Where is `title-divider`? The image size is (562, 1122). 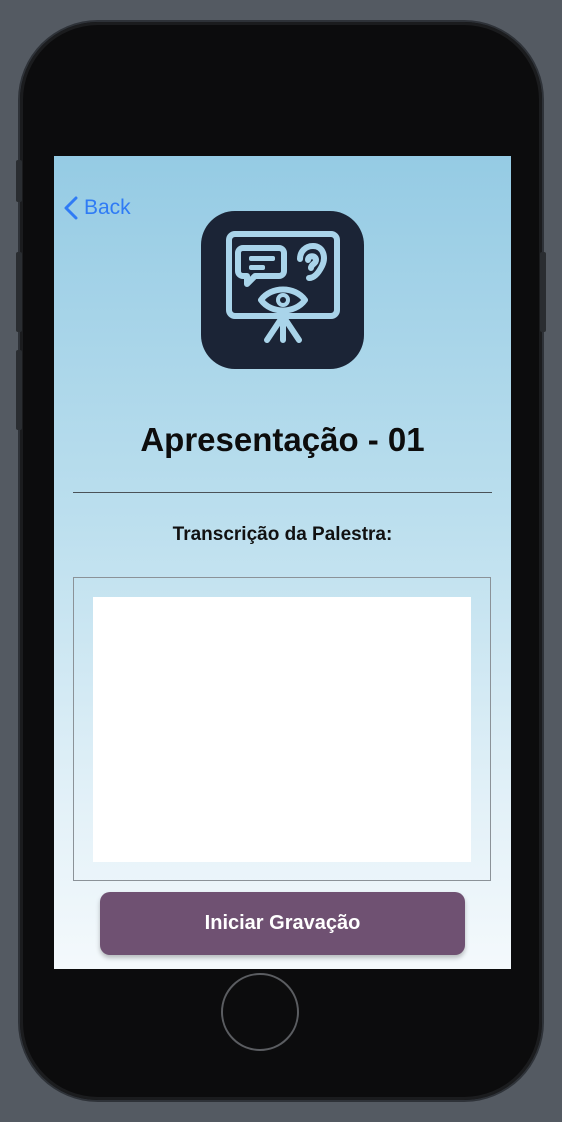 title-divider is located at coordinates (282, 492).